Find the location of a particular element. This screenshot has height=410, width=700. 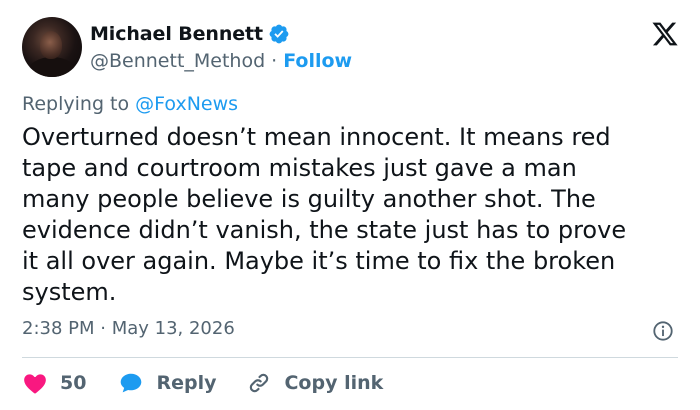

avatar is located at coordinates (52, 47).